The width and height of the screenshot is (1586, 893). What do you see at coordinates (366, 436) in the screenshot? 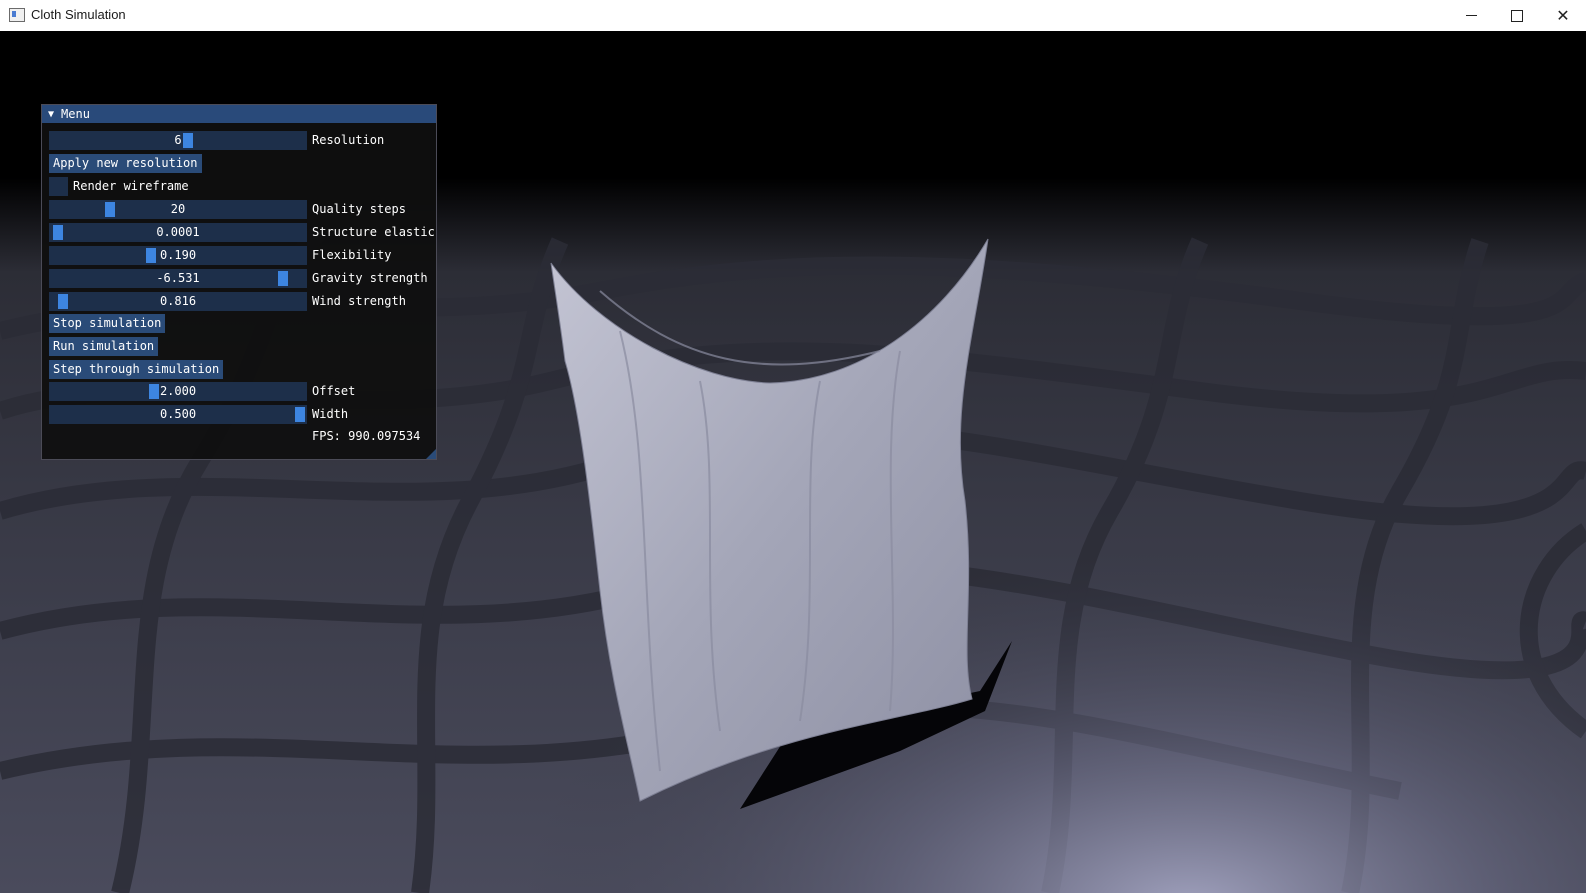
I see `fps-readout: FPS: 990.097534` at bounding box center [366, 436].